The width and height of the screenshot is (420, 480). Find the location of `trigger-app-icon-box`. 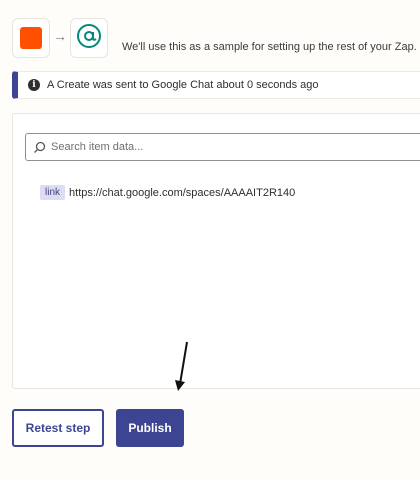

trigger-app-icon-box is located at coordinates (31, 38).